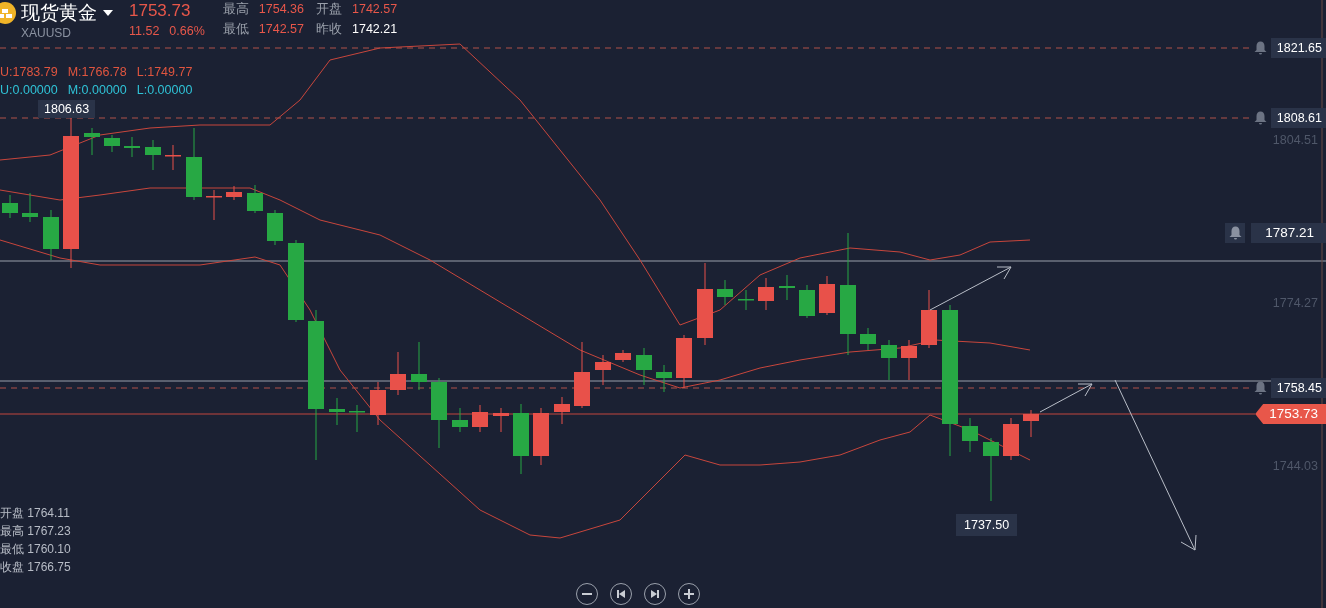 Image resolution: width=1326 pixels, height=608 pixels. Describe the element at coordinates (46, 33) in the screenshot. I see `instrument-symbol: XAUUSD` at that location.